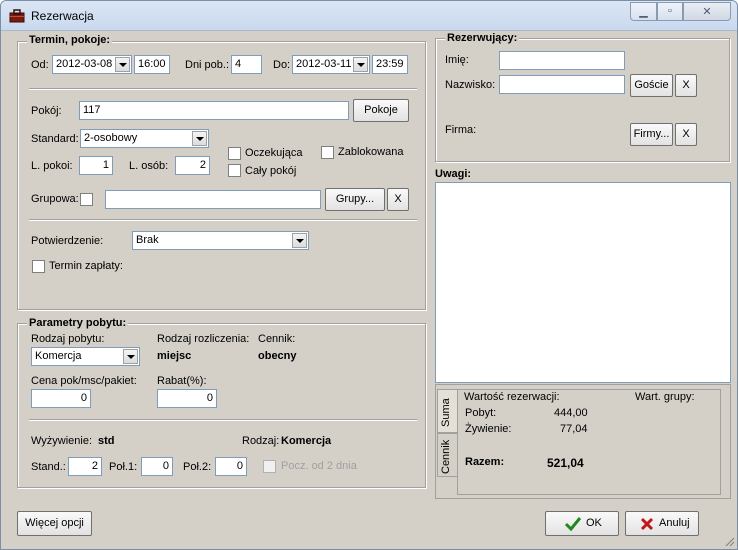 This screenshot has width=738, height=550. I want to click on standard-meals-field: 2, so click(85, 466).